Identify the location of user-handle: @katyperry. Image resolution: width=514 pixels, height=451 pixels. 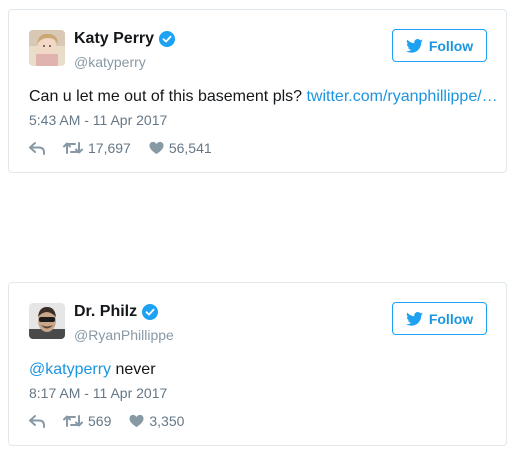
(110, 62).